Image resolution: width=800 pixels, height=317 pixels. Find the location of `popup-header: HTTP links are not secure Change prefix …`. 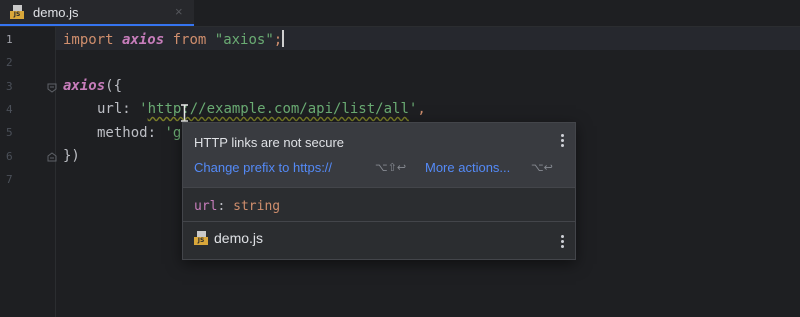

popup-header: HTTP links are not secure Change prefix … is located at coordinates (379, 155).